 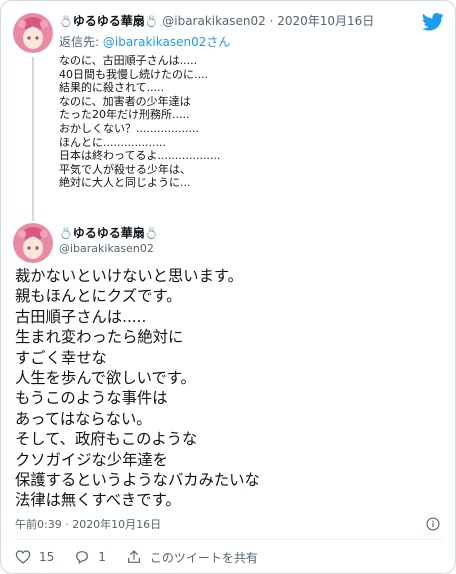 I want to click on reply-tweet-header: 💍ゆるゆる華扇💍 @ibarakikasen02 · 2020年10月16日, so click(x=216, y=21).